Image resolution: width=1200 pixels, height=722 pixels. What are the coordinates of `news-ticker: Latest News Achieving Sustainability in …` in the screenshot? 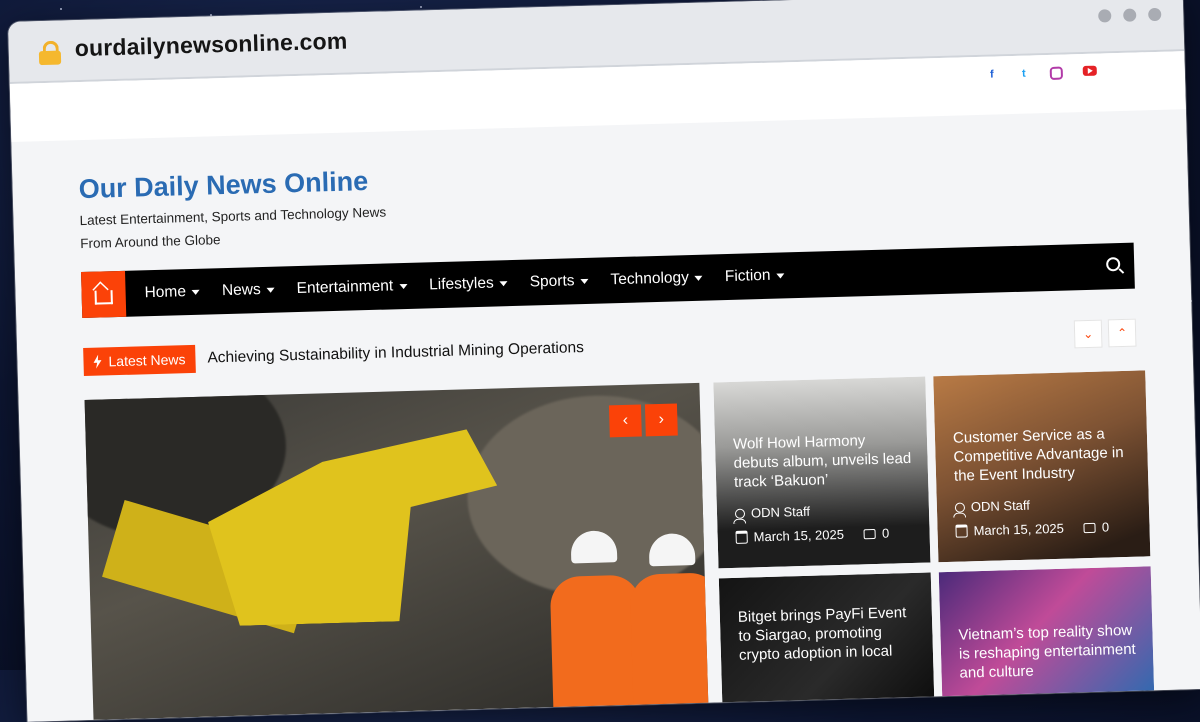 It's located at (610, 347).